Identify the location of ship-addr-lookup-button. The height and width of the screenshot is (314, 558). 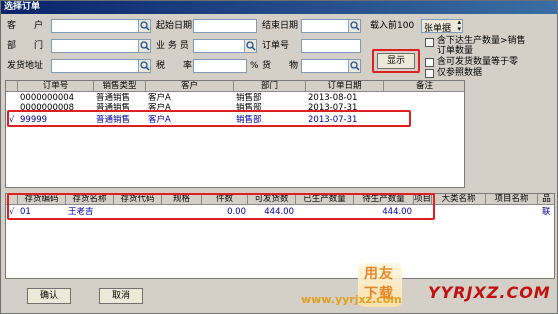
(144, 66).